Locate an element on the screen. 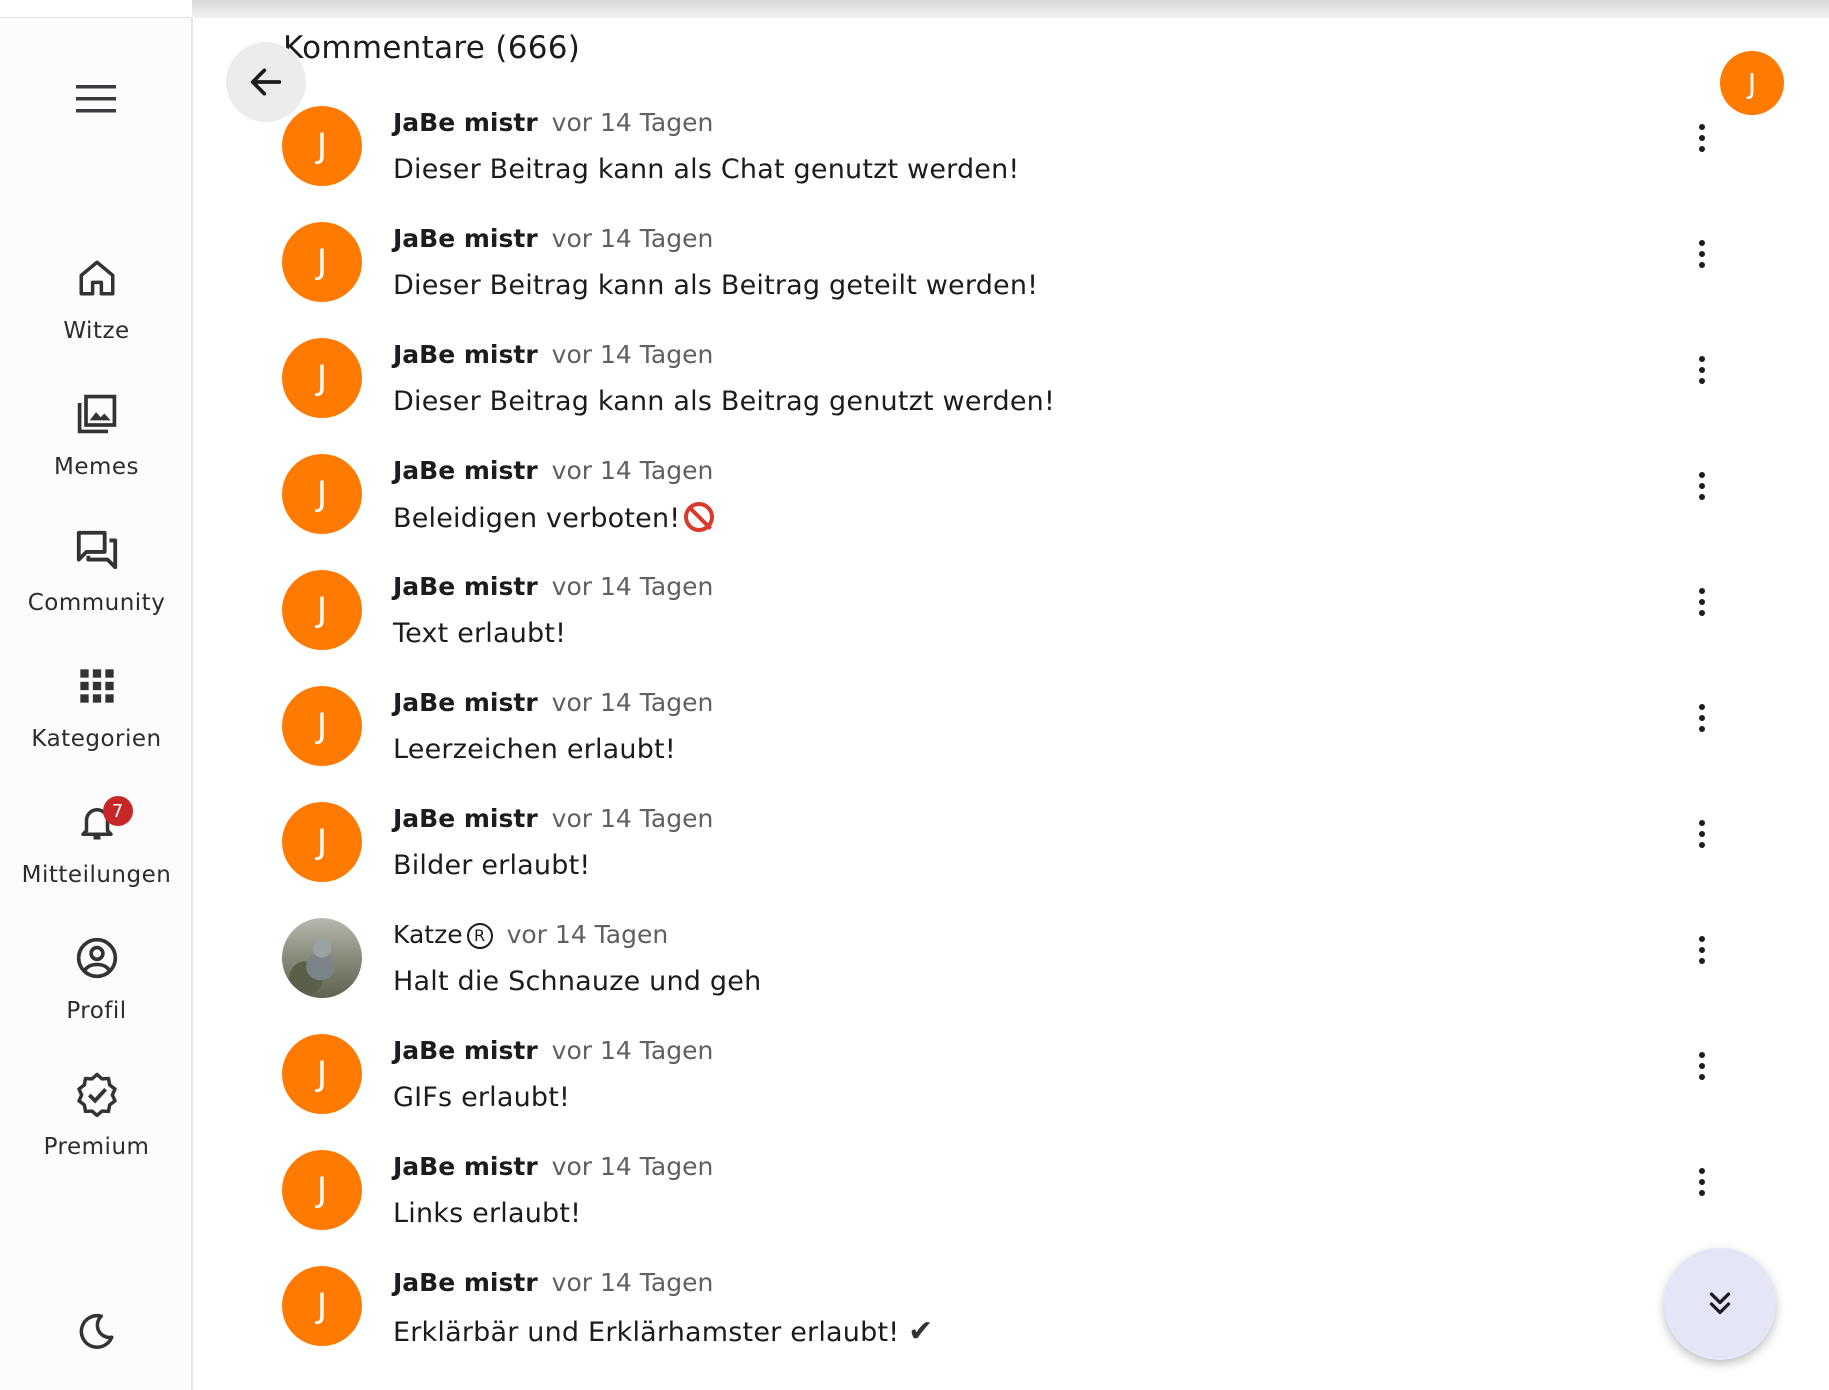 The width and height of the screenshot is (1829, 1390). comment-item: J JaBe mistr vor 14 Tagen Links erlaubt! is located at coordinates (1005, 1205).